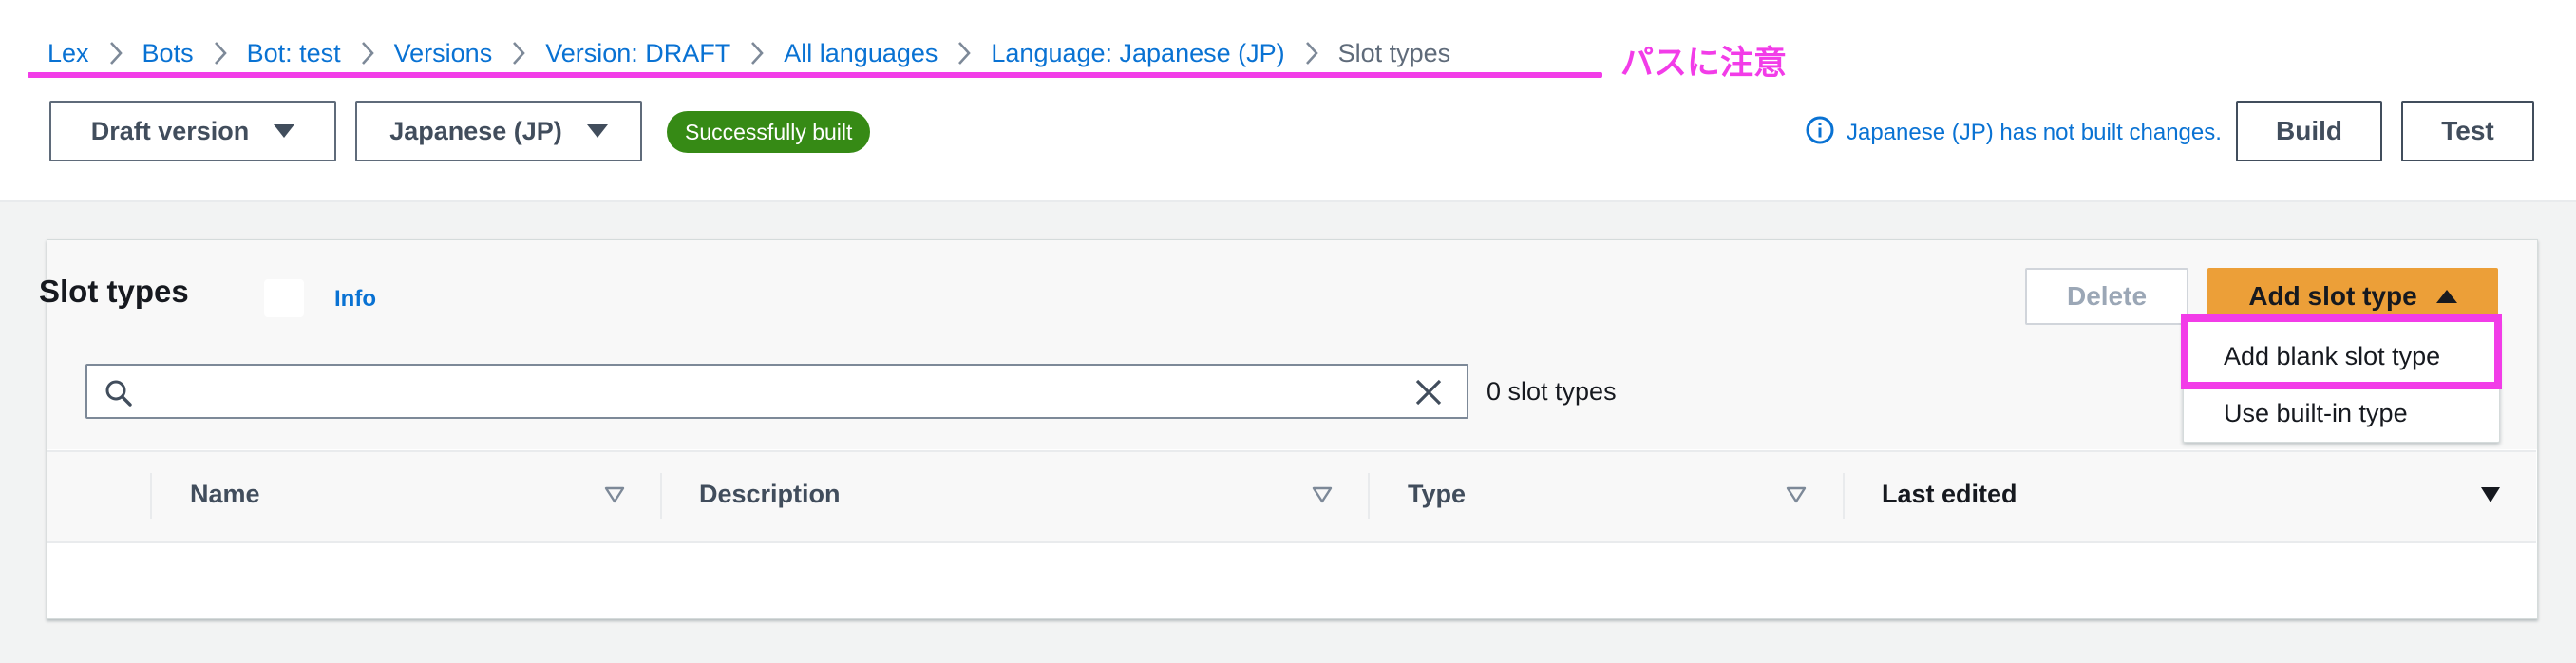  Describe the element at coordinates (1437, 494) in the screenshot. I see `column-type: Type` at that location.